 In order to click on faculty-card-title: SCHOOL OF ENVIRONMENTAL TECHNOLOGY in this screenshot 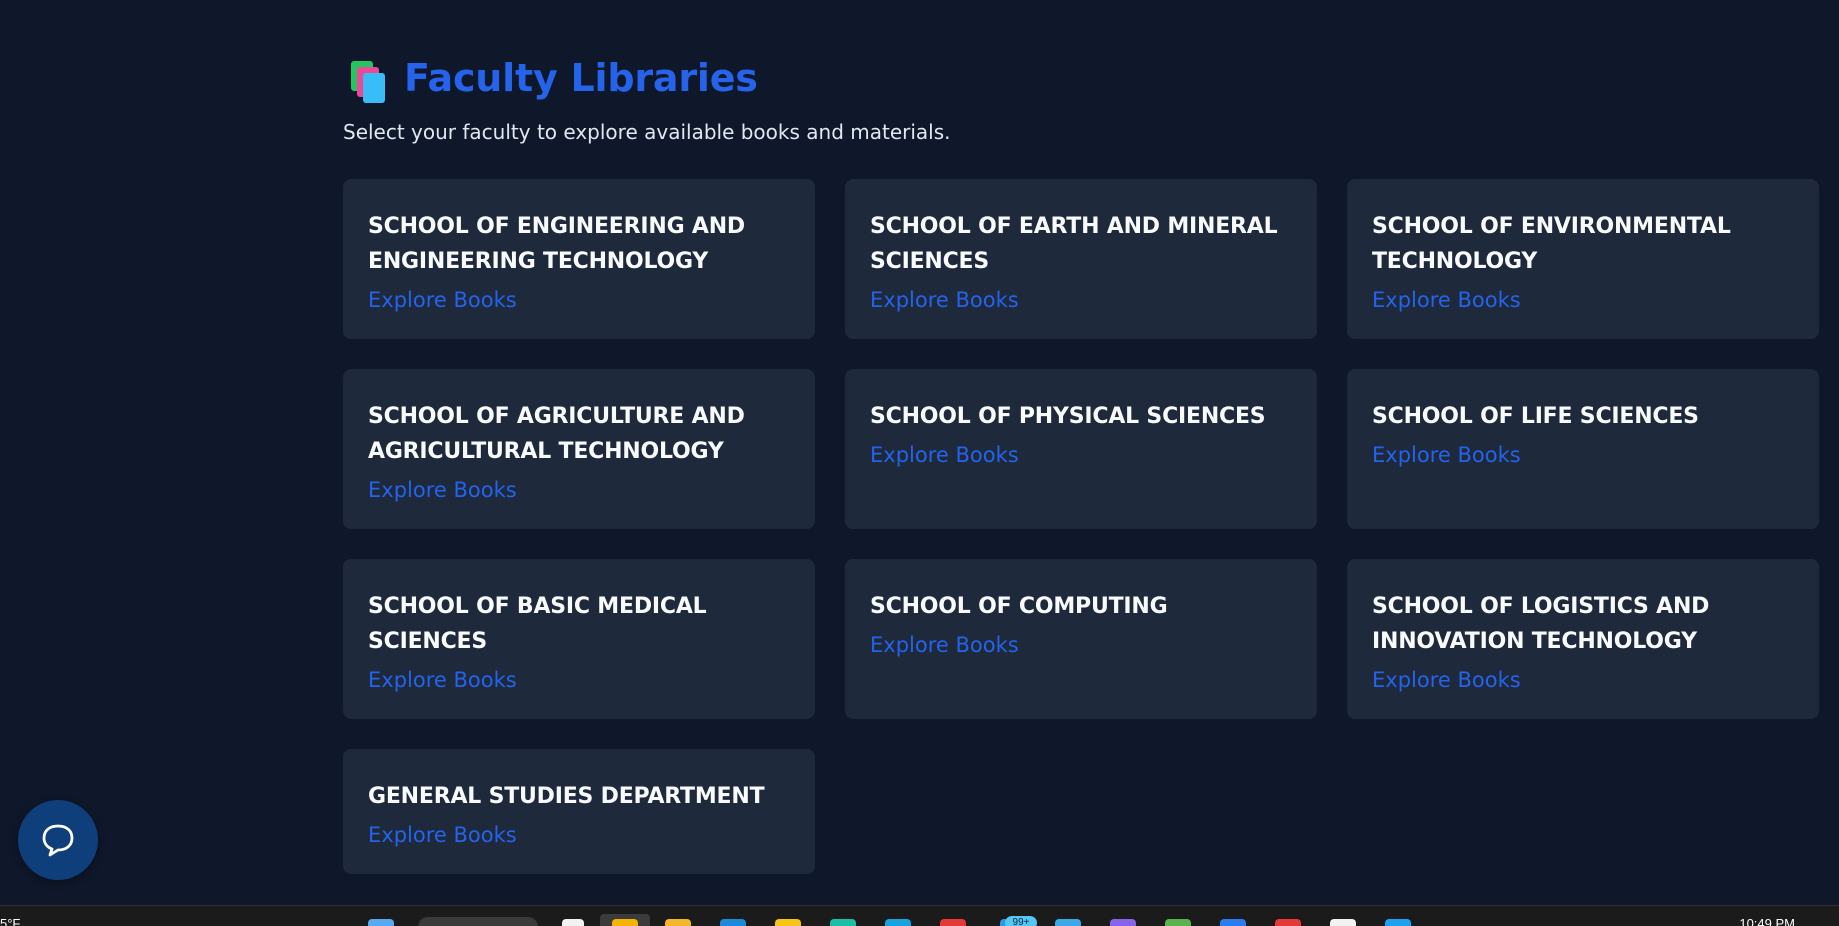, I will do `click(1551, 244)`.